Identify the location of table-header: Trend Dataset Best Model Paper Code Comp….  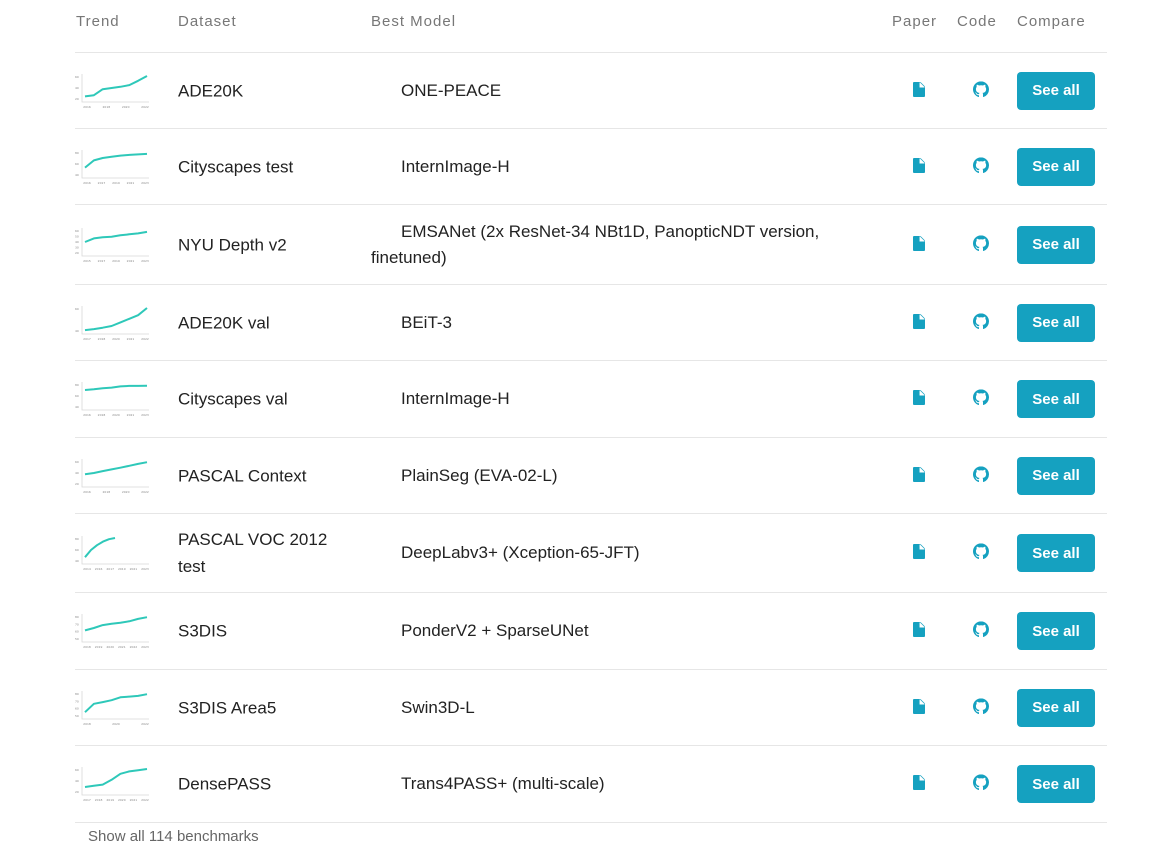
(591, 26).